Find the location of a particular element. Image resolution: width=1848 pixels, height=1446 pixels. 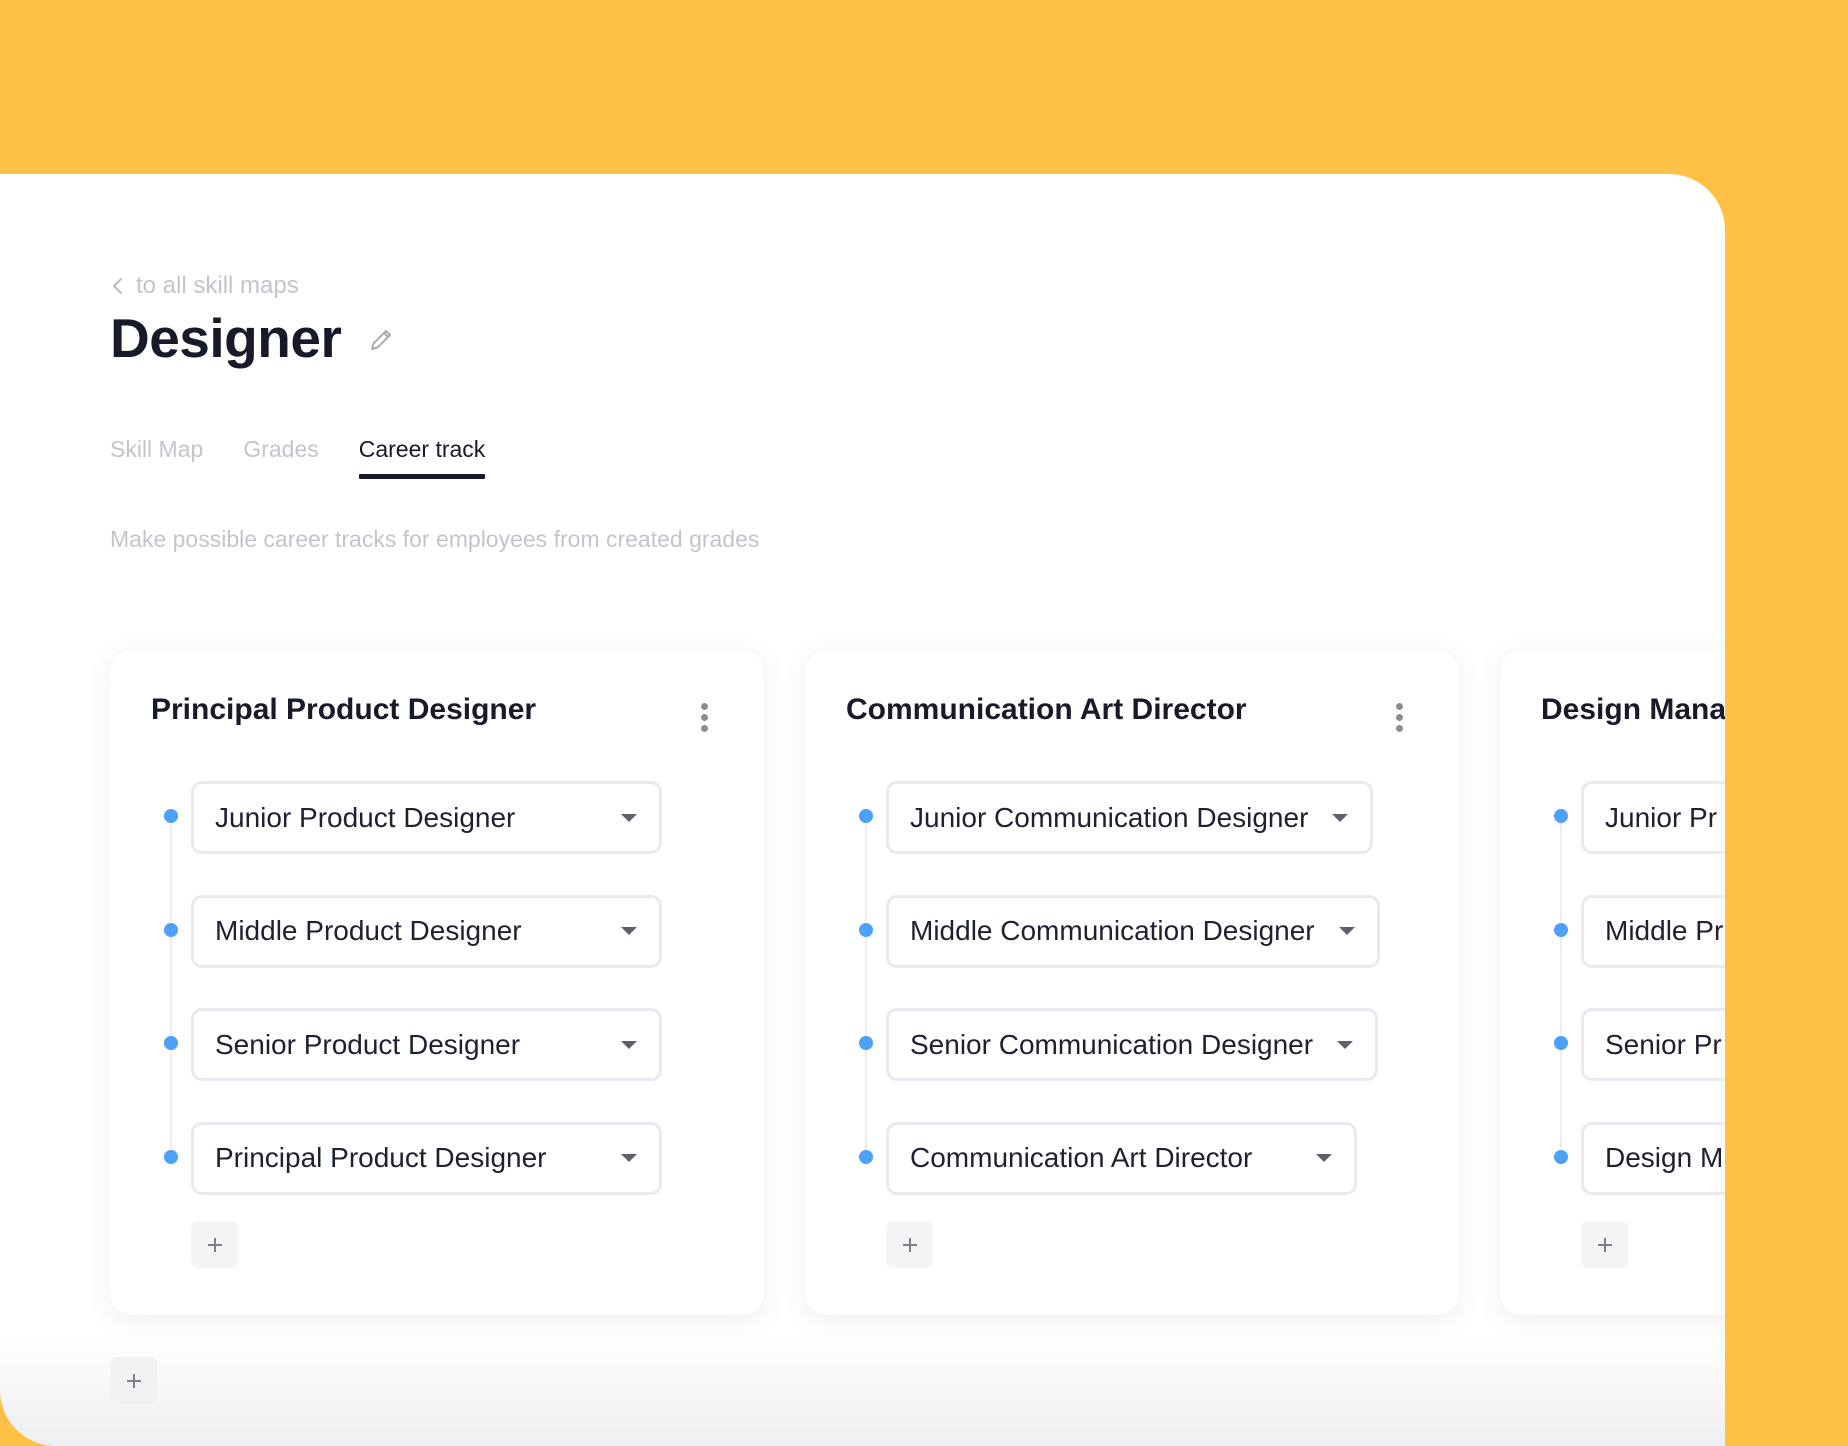

grade-select-value: Senior Product Designer is located at coordinates (368, 1044).